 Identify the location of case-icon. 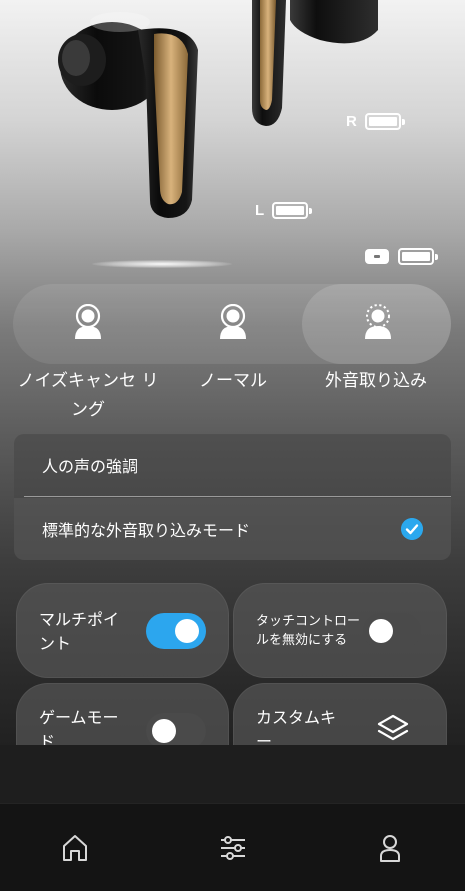
(377, 256).